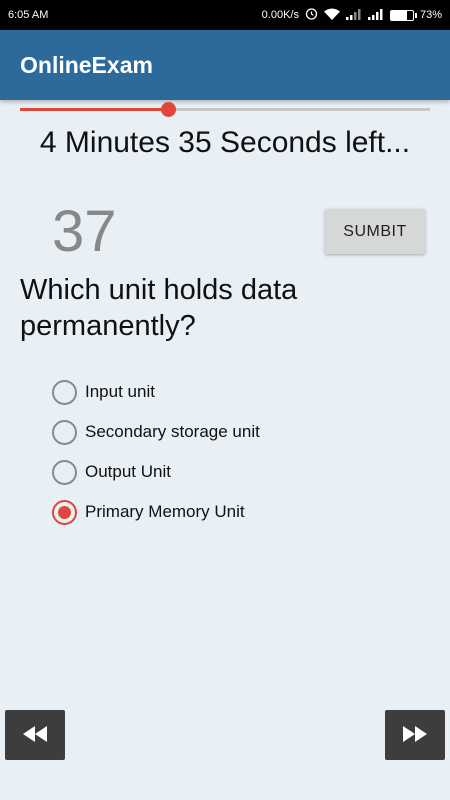 The height and width of the screenshot is (800, 450). I want to click on option-0: Input unit, so click(237, 392).